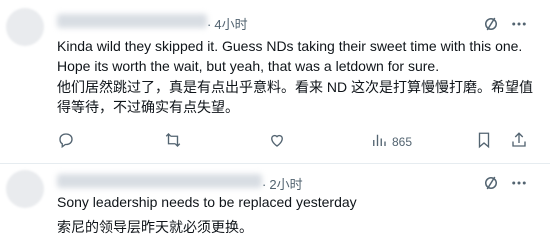 This screenshot has width=550, height=245. I want to click on repost-button, so click(173, 142).